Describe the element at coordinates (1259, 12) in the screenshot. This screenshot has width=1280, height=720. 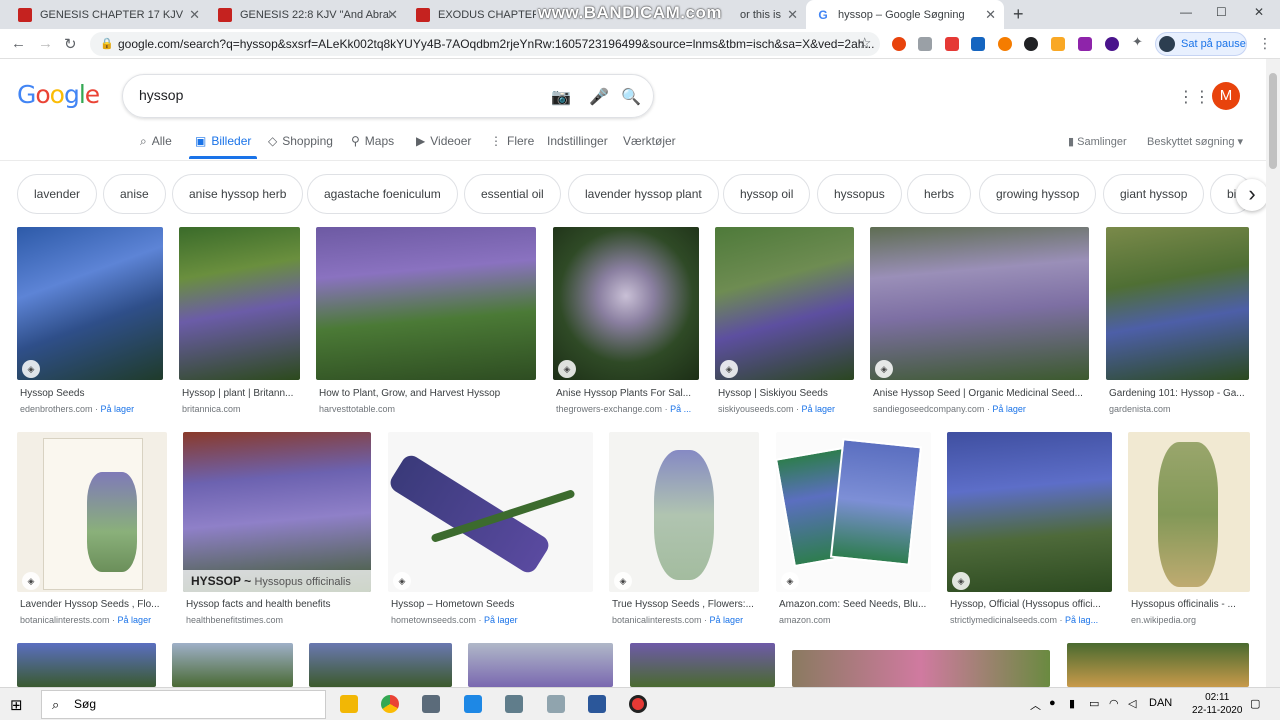
I see `close-window-icon: ✕` at that location.